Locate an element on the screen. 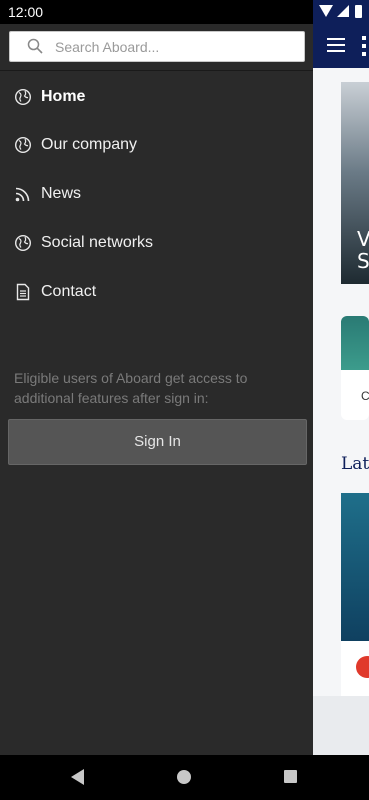 The image size is (369, 800). menu-label-our-company: Our company is located at coordinates (89, 144).